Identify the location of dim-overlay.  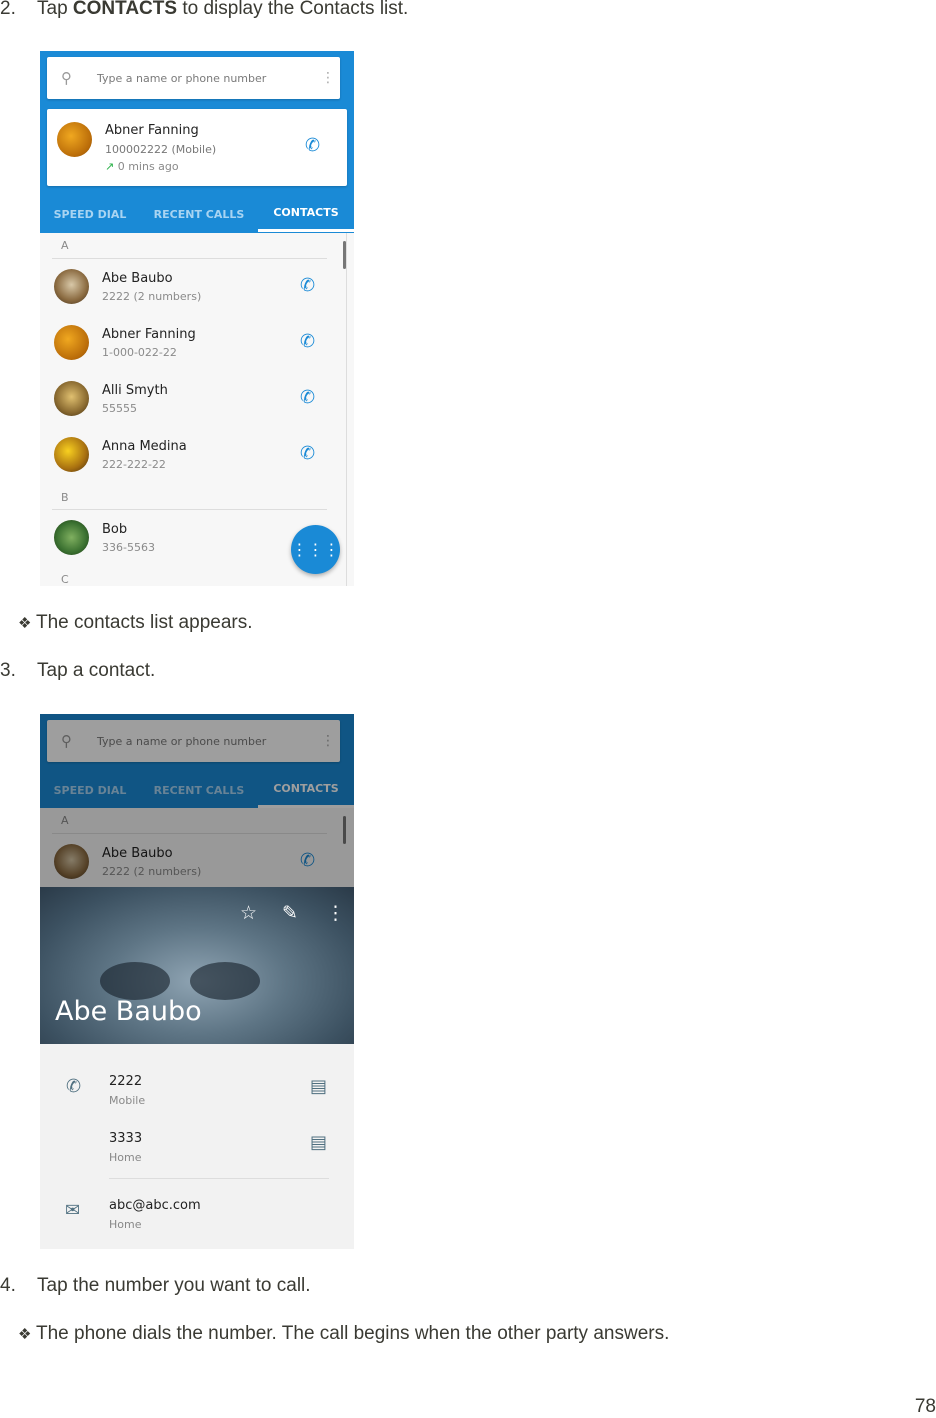
(197, 800).